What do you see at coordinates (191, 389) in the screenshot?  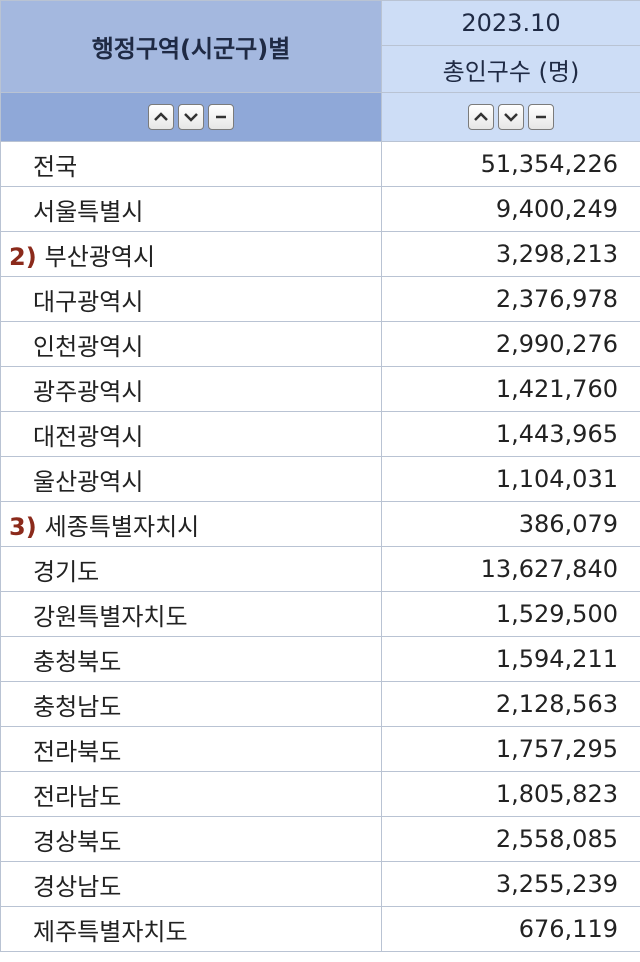 I see `region-cell: 광주광역시` at bounding box center [191, 389].